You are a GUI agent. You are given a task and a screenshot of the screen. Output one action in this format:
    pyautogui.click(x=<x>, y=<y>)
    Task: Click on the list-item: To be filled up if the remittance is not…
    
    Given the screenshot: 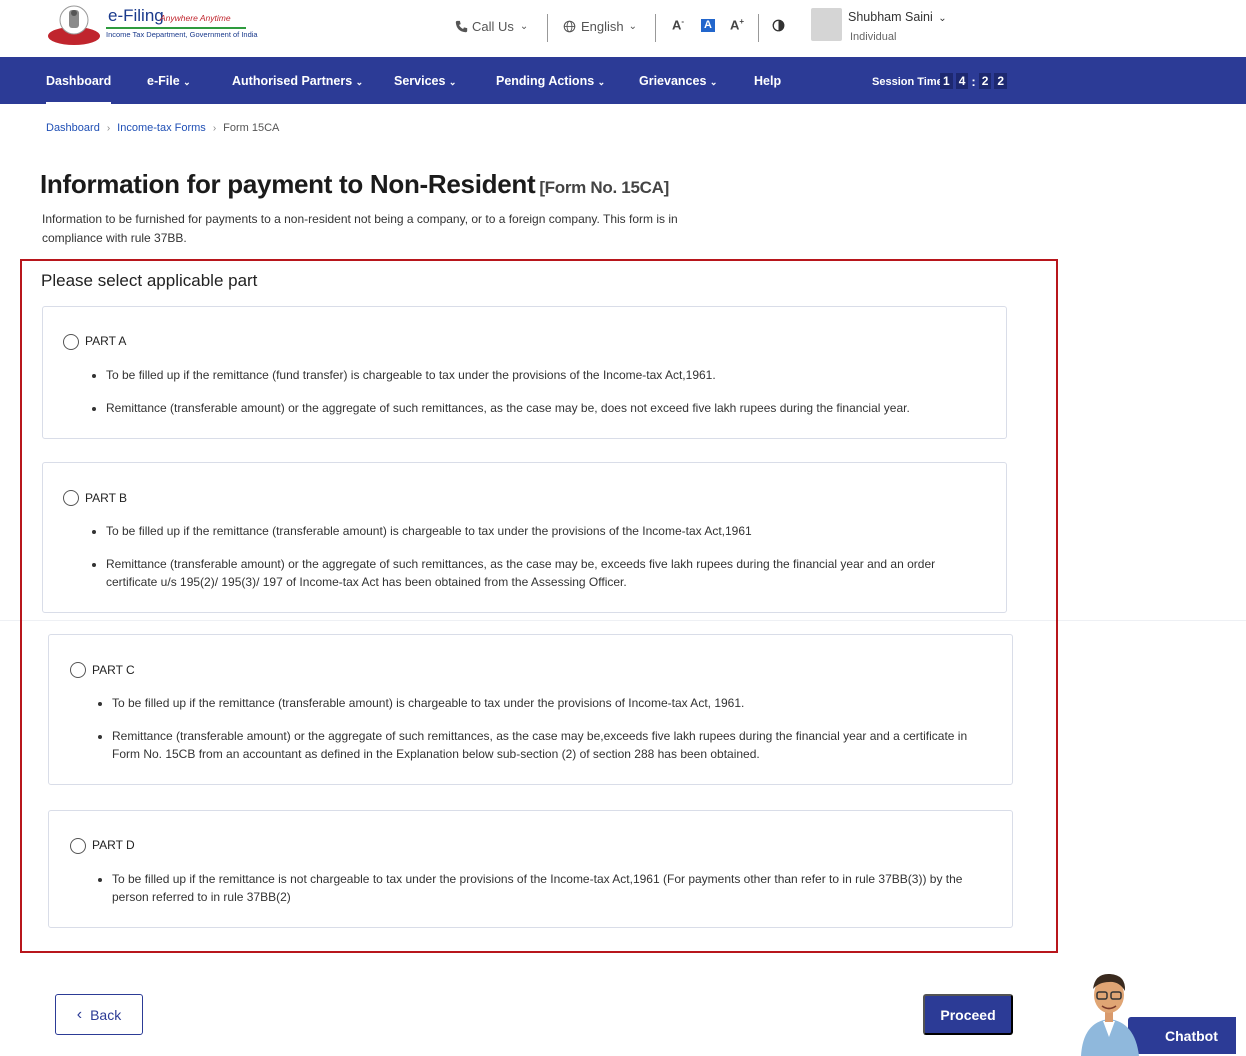 What is the action you would take?
    pyautogui.click(x=552, y=888)
    